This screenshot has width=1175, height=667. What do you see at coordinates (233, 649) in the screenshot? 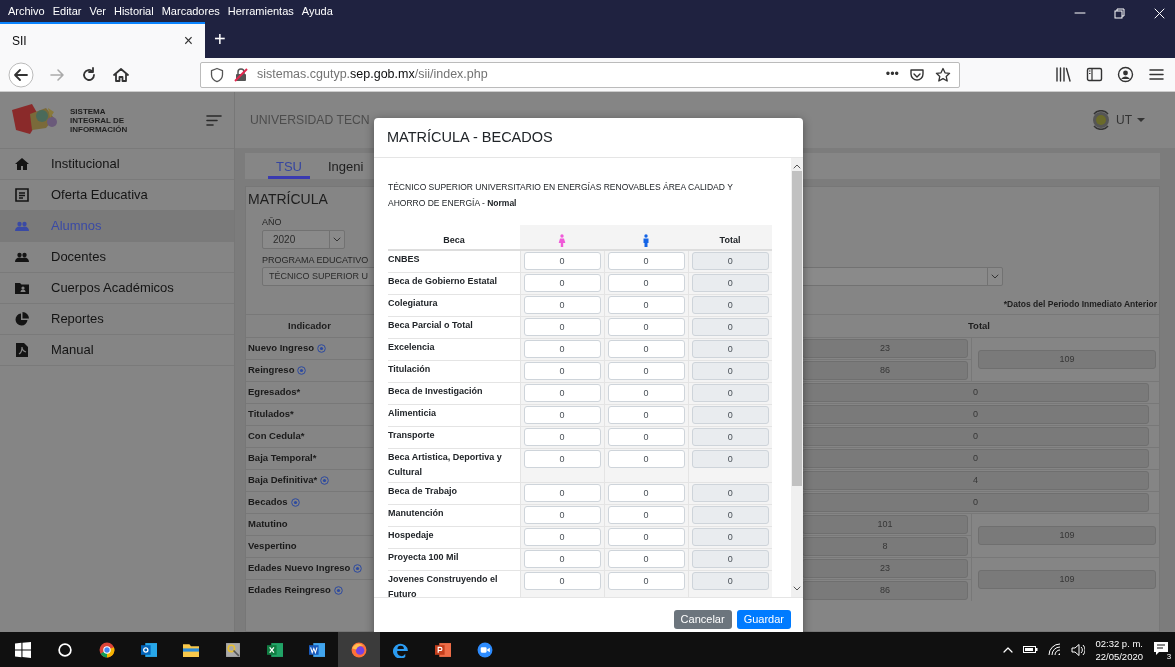
I see `app-icon` at bounding box center [233, 649].